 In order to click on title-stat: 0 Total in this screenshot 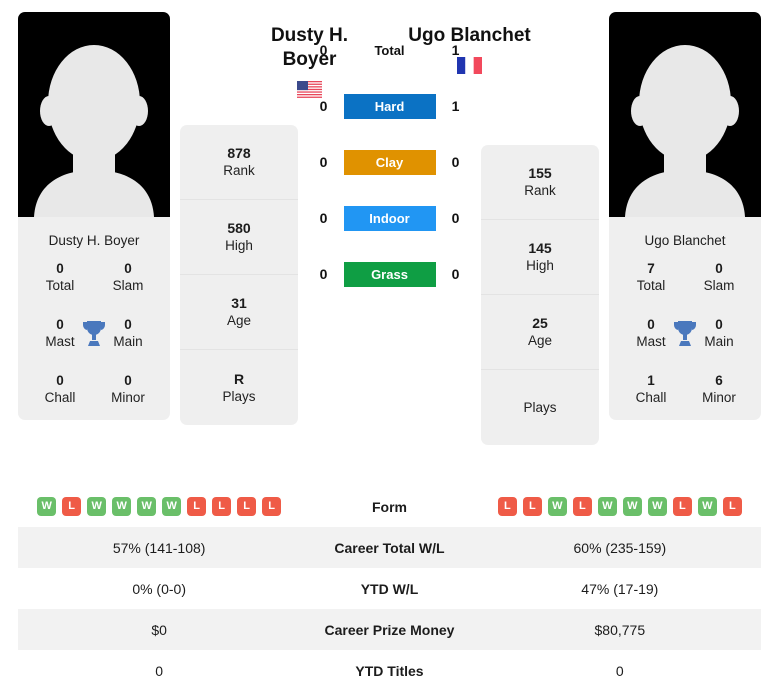, I will do `click(60, 278)`.